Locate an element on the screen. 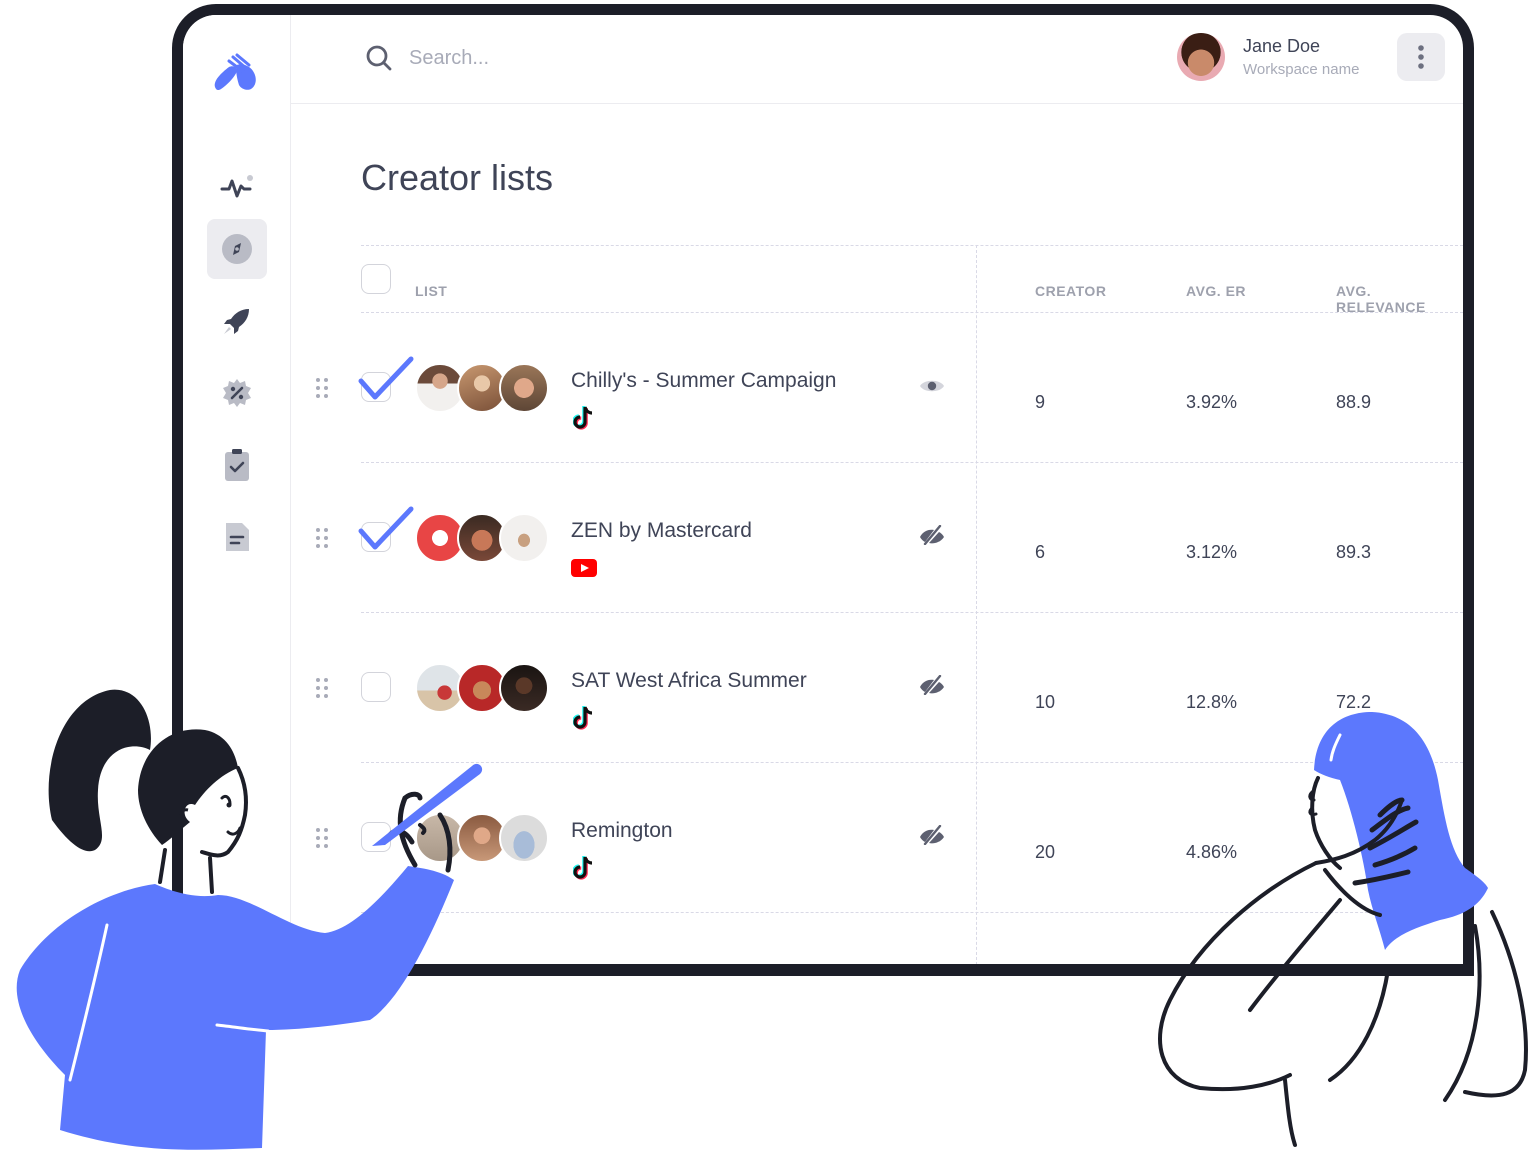  select-all-checkbox is located at coordinates (376, 279).